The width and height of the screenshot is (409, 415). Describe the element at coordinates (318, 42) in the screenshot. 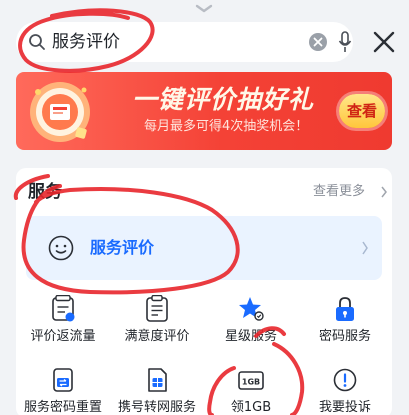

I see `clear-icon` at that location.